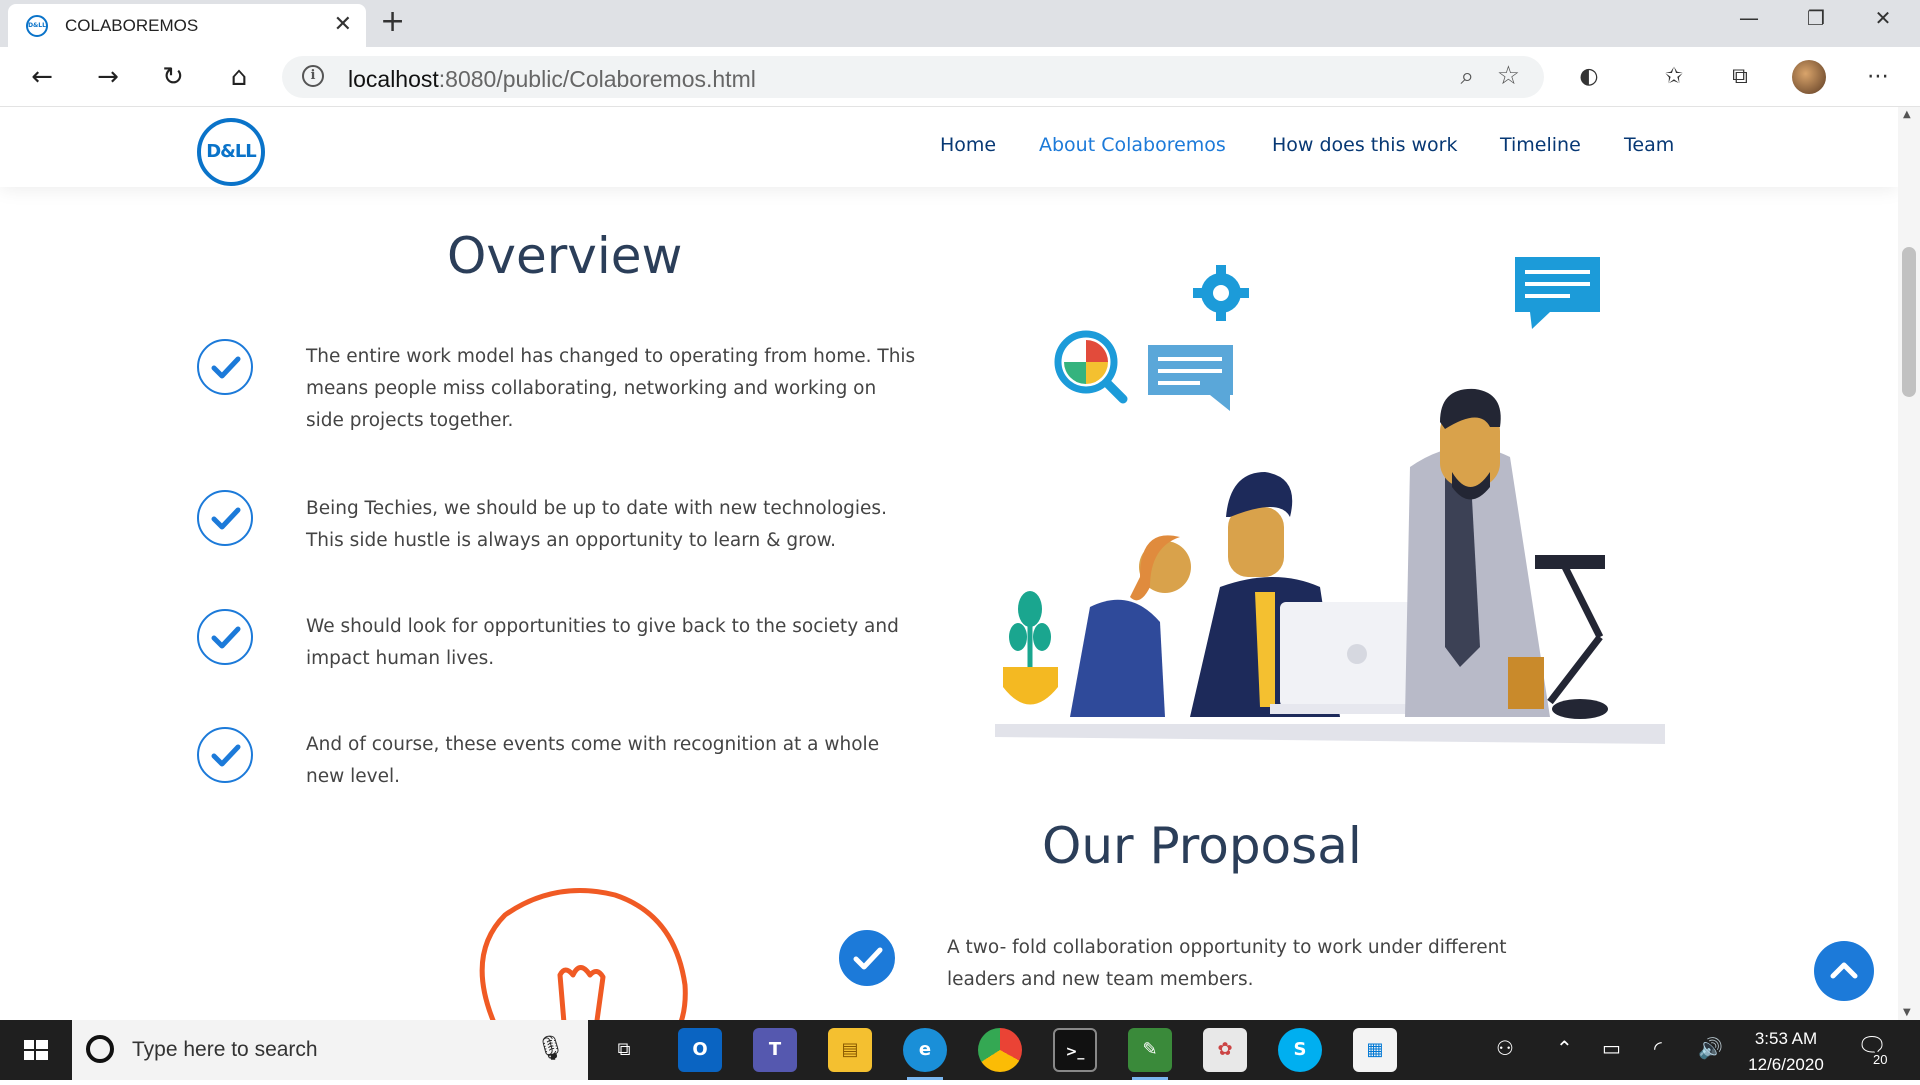 This screenshot has height=1085, width=1920. Describe the element at coordinates (1300, 1050) in the screenshot. I see `skype-icon: S` at that location.